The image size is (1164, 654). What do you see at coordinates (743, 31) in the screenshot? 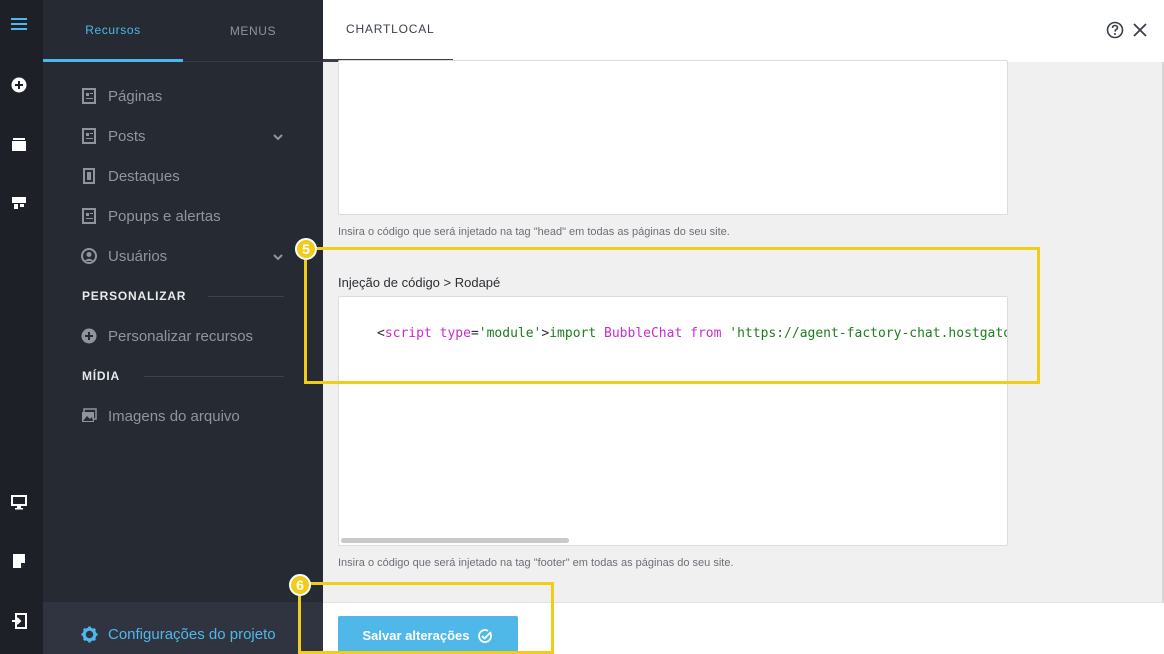
I see `main-topbar: CHARTLOCAL` at bounding box center [743, 31].